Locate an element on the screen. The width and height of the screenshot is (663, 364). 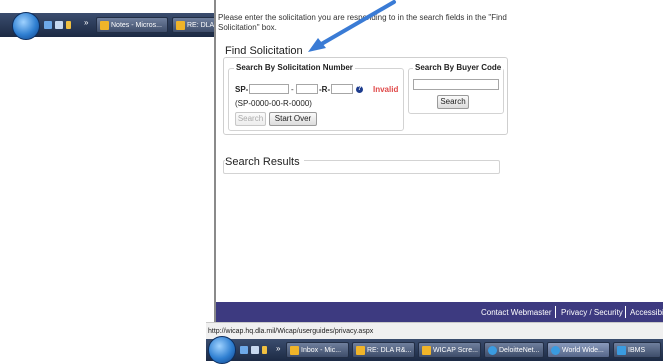
document-icon is located at coordinates (426, 350).